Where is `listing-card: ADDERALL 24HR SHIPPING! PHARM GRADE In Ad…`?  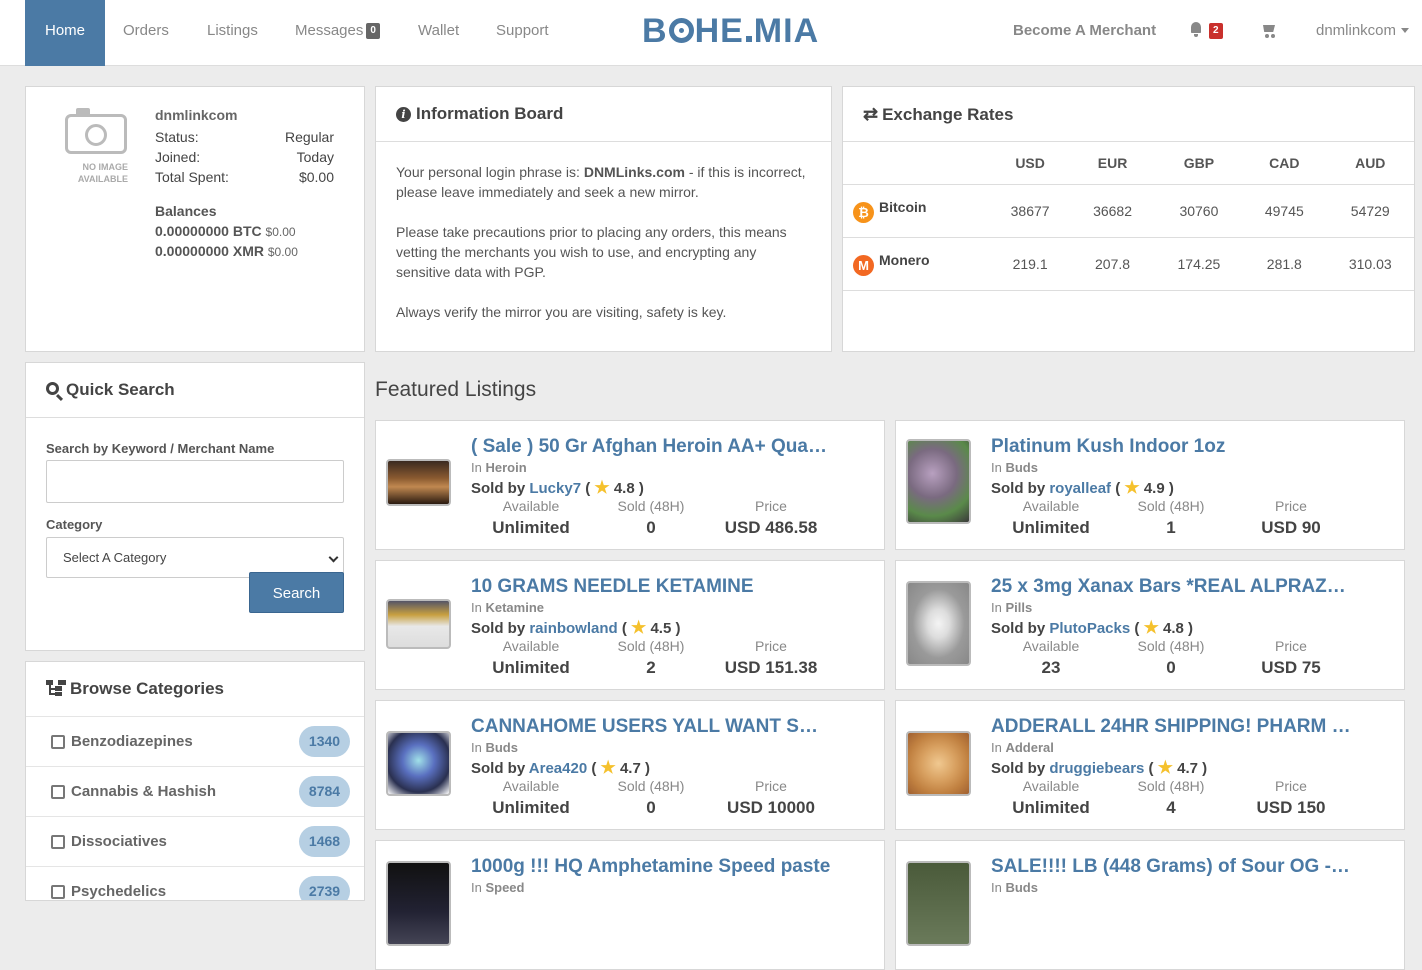
listing-card: ADDERALL 24HR SHIPPING! PHARM GRADE In Ad… is located at coordinates (1150, 765).